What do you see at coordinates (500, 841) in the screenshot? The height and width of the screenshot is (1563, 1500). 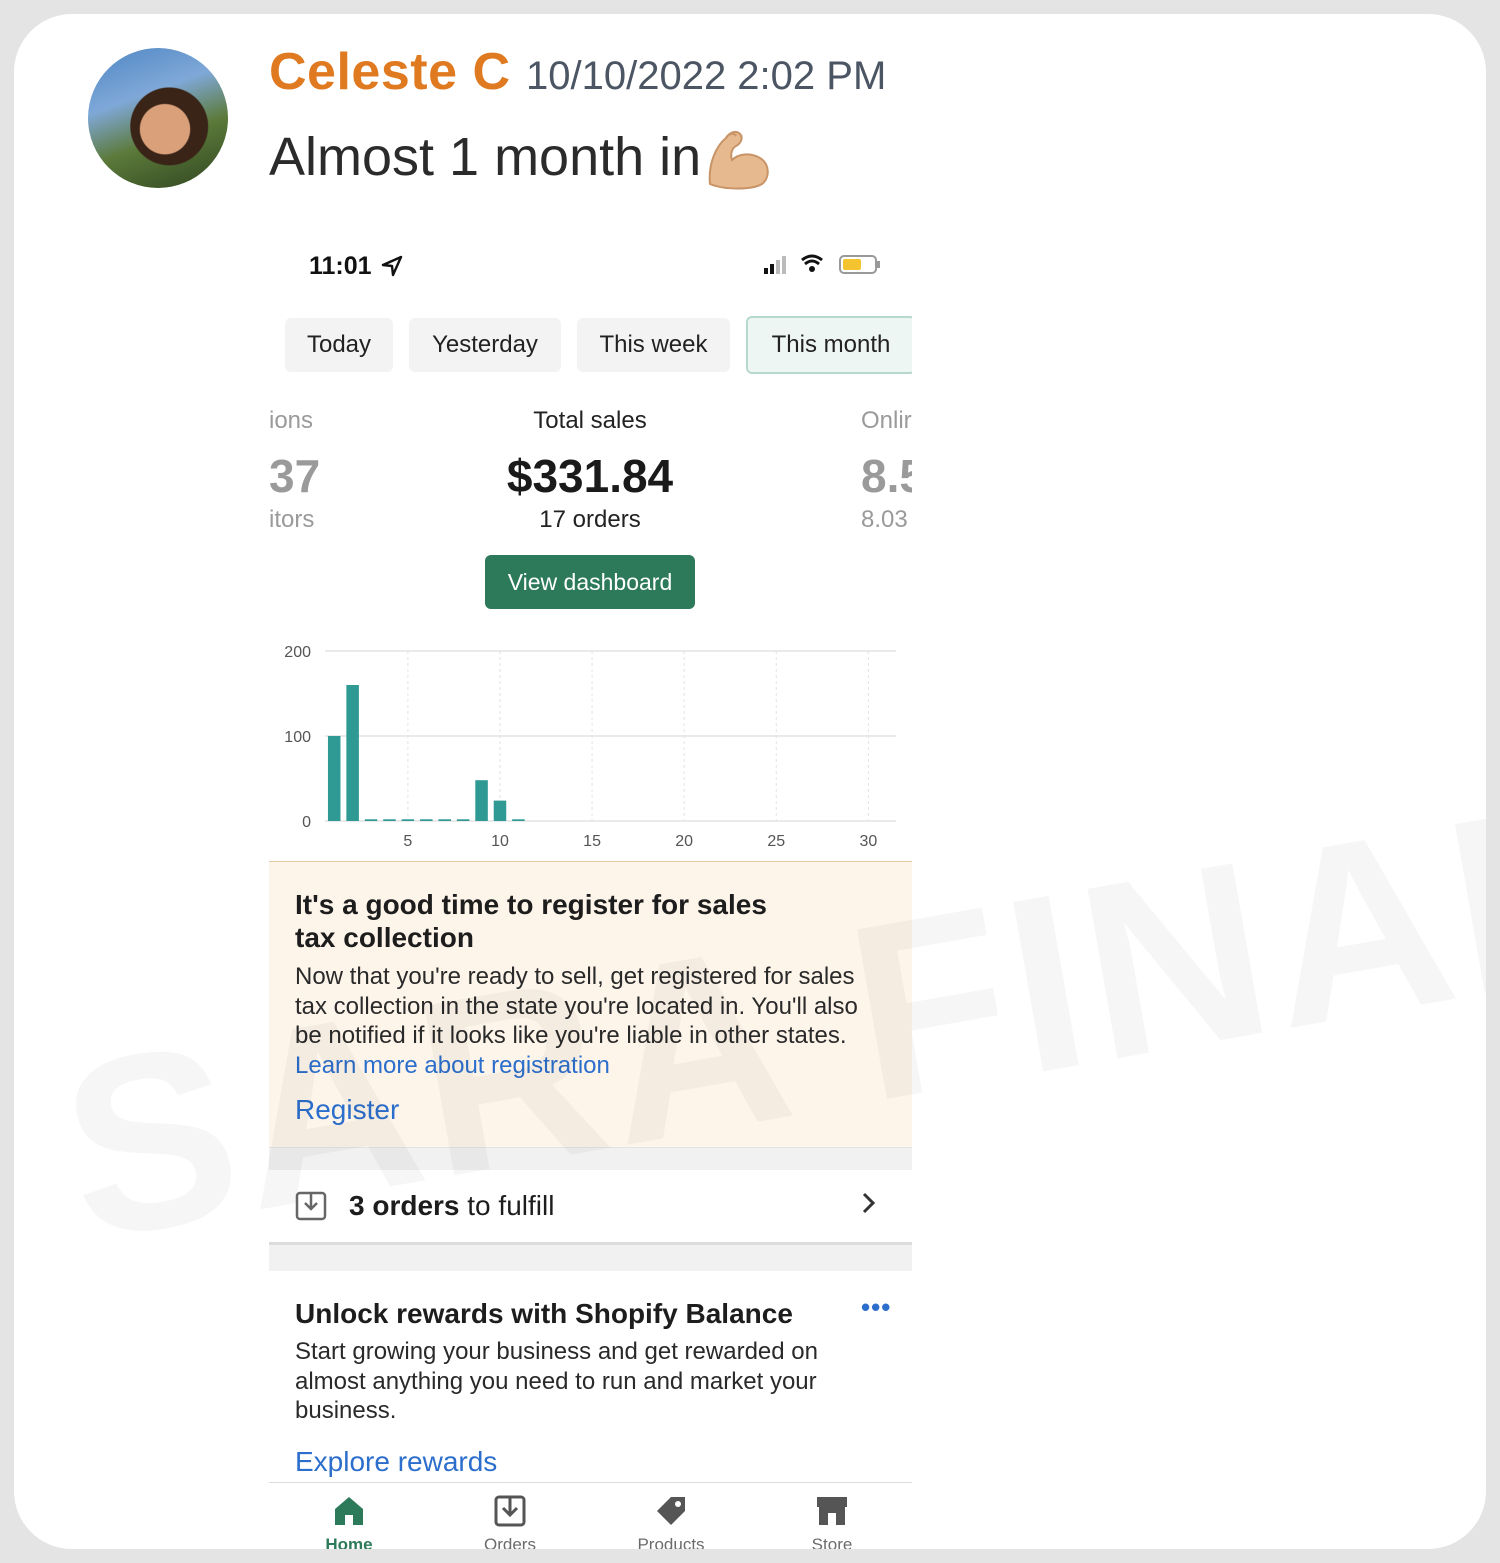 I see `x-tick-label: 10` at bounding box center [500, 841].